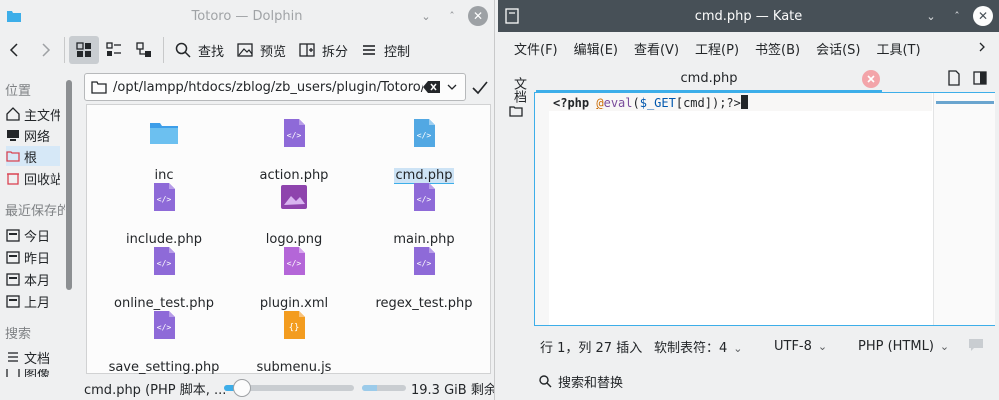 This screenshot has height=400, width=999. I want to click on php-open-tag: <?php, so click(571, 103).